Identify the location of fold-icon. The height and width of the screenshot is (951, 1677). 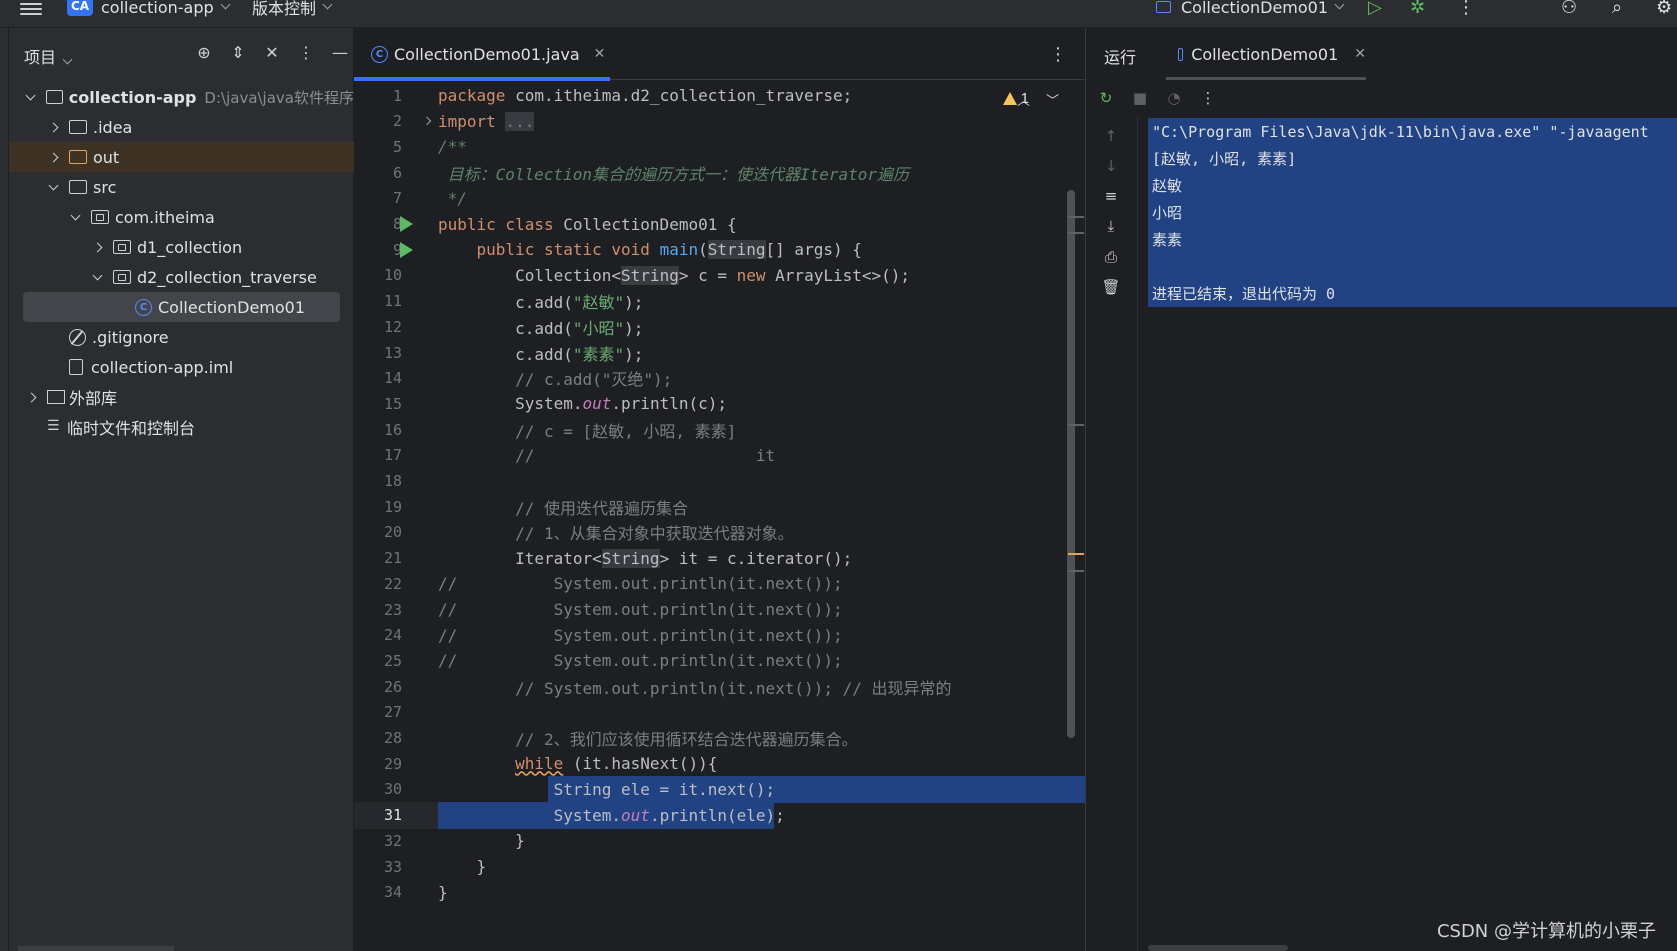
(427, 121).